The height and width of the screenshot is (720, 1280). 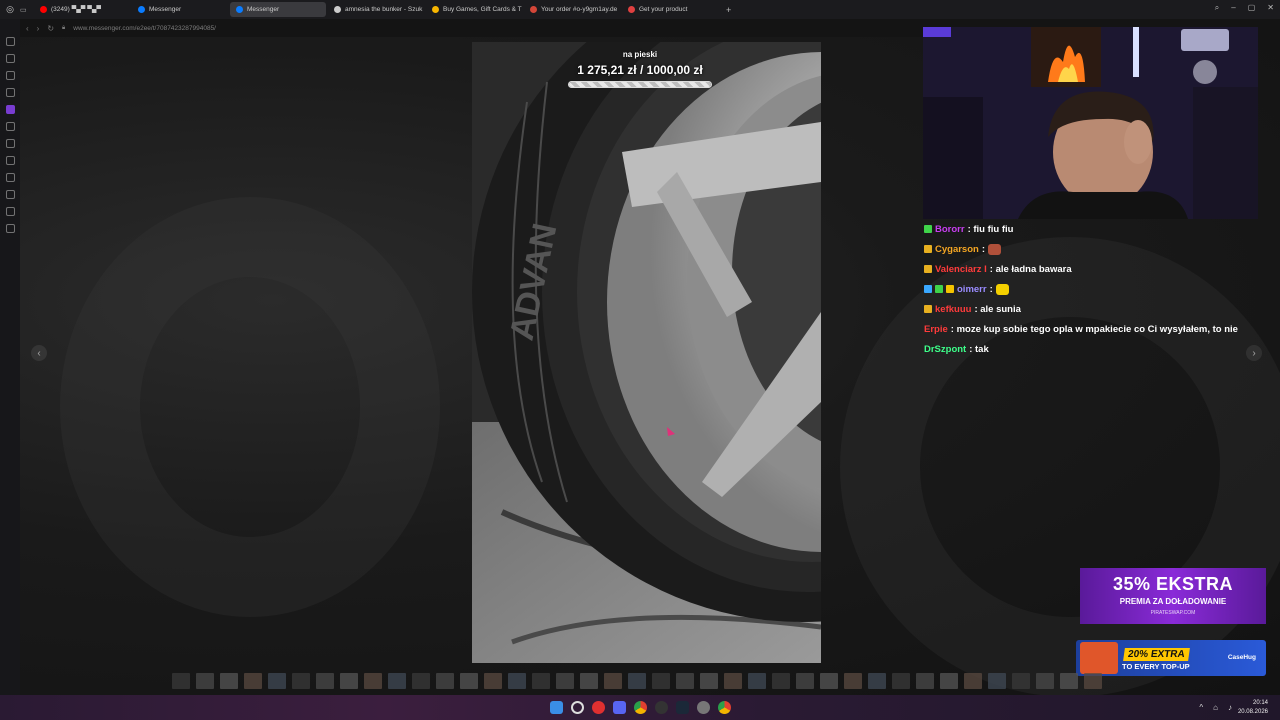 I want to click on search-icon, so click(x=577, y=707).